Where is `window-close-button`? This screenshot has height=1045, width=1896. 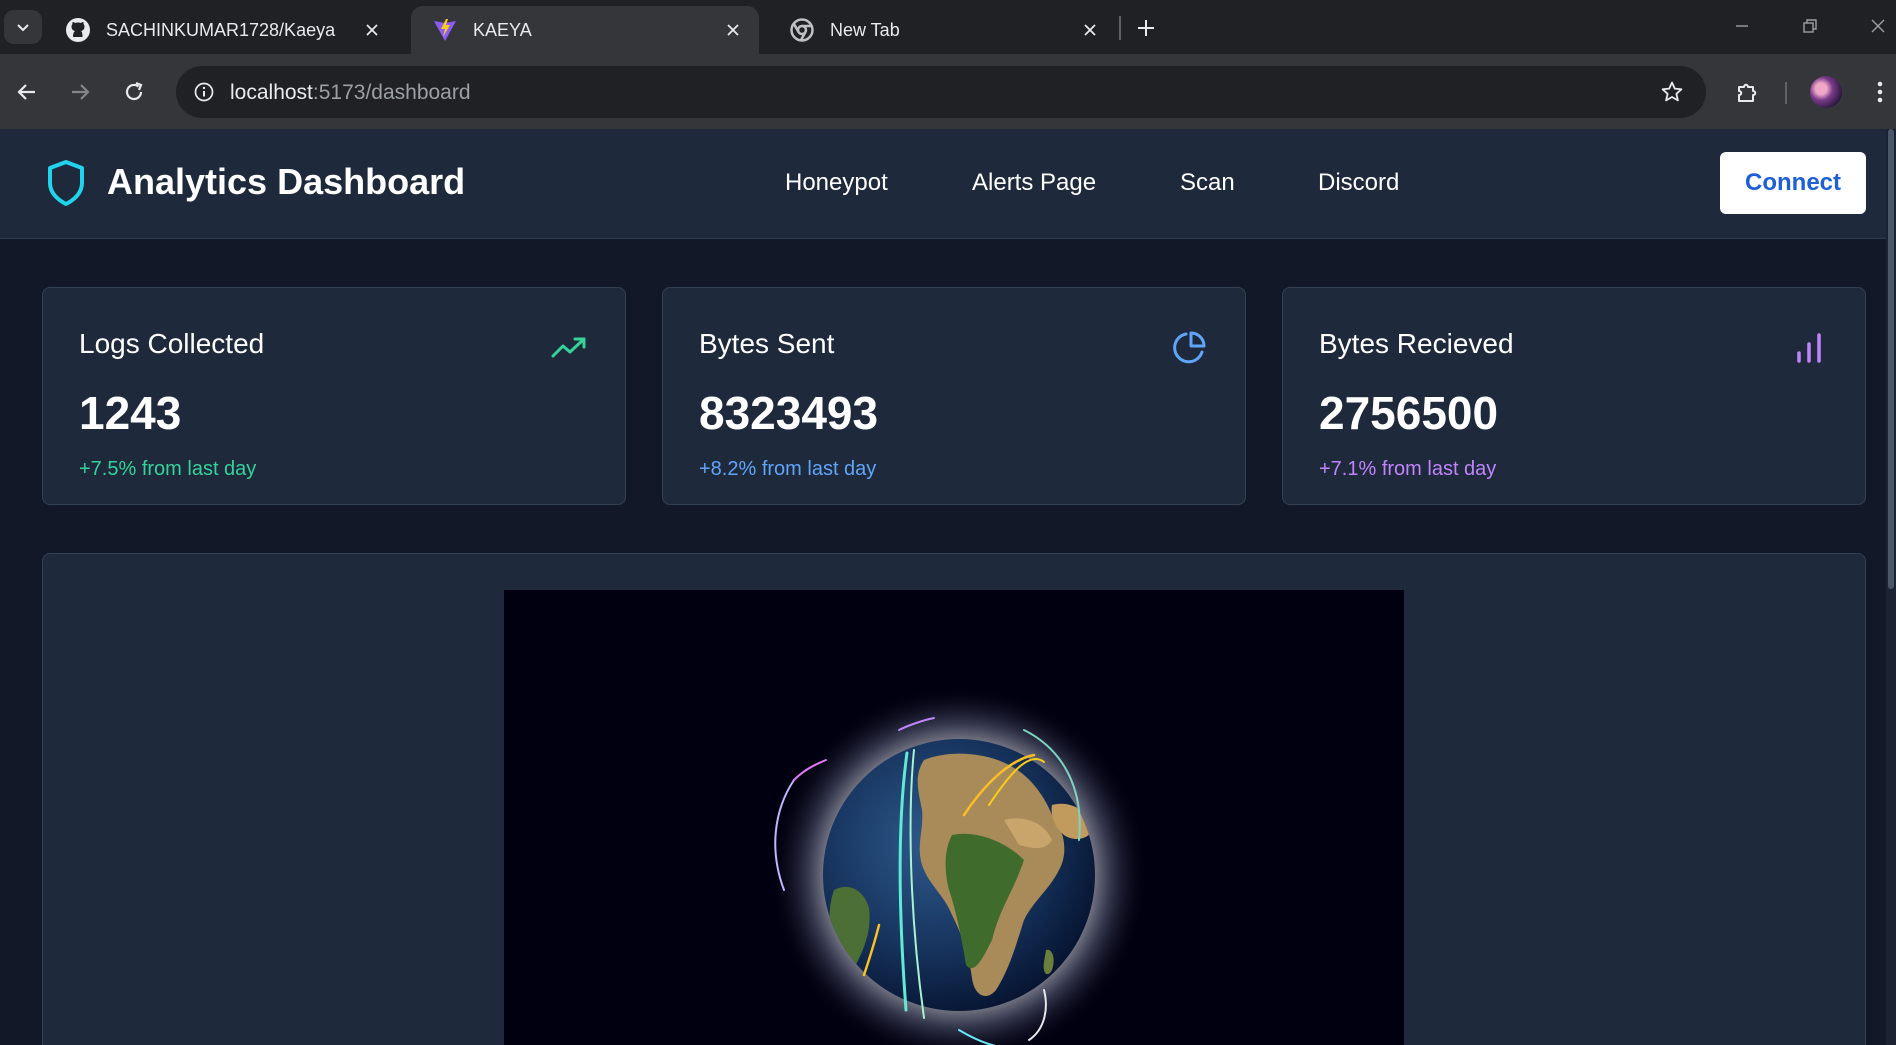
window-close-button is located at coordinates (1877, 26).